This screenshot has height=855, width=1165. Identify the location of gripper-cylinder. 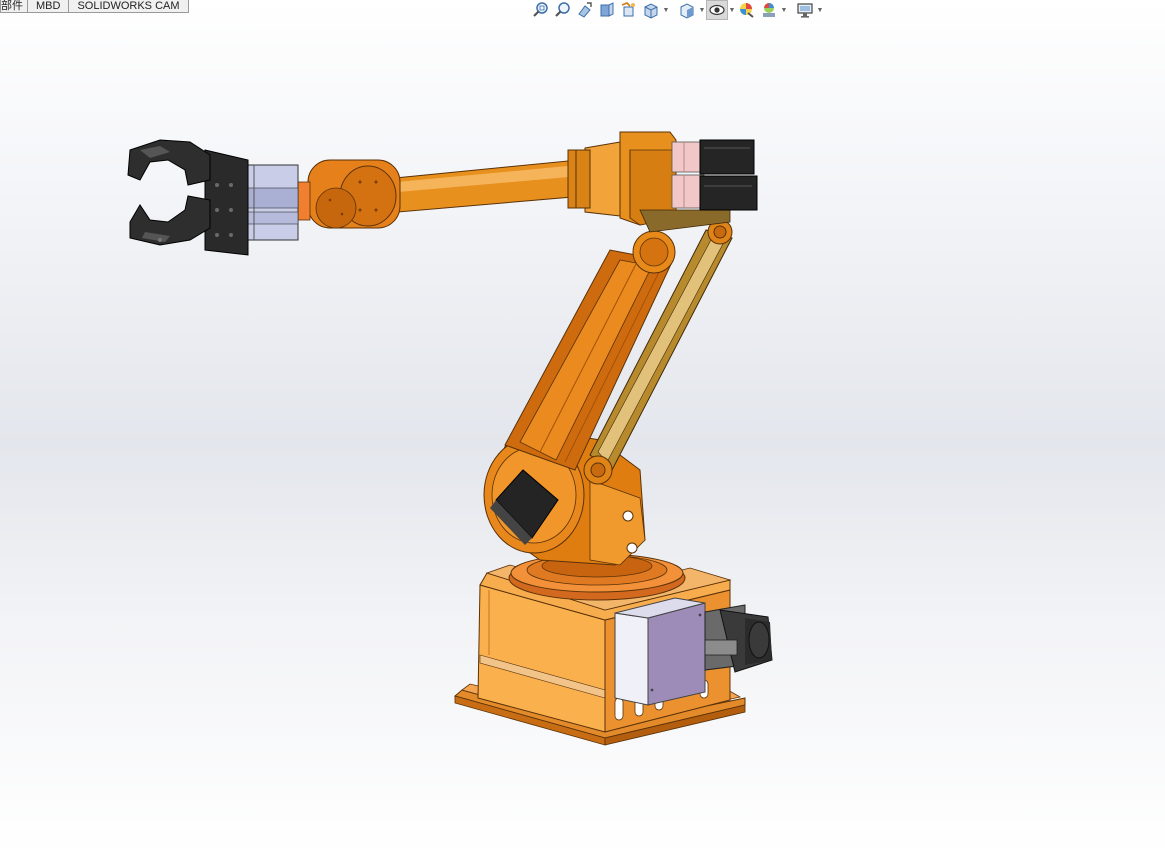
(272, 202).